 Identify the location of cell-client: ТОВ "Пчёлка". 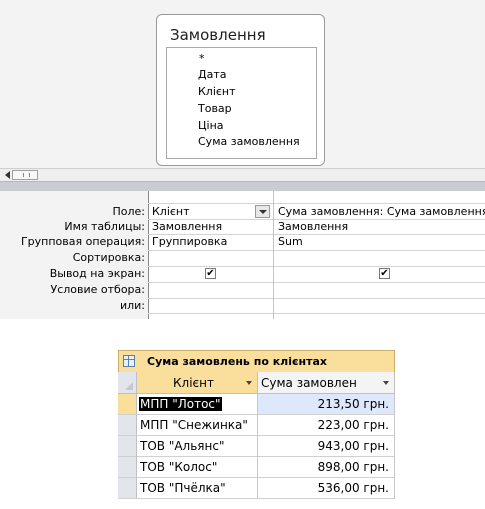
(197, 488).